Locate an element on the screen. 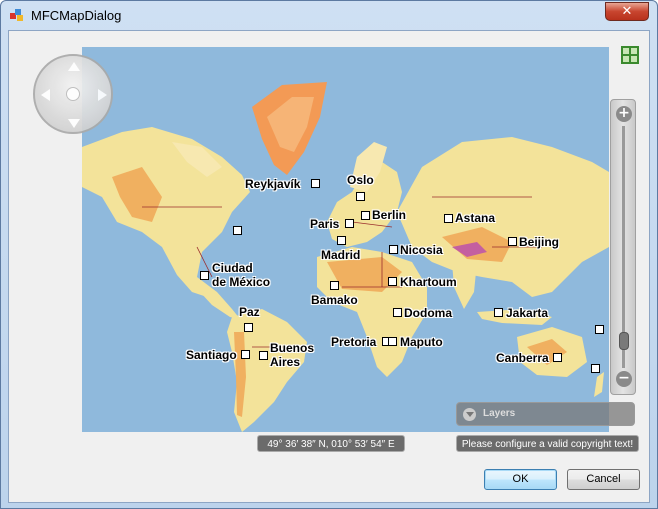 This screenshot has width=658, height=509. city-label-oslo: Oslo is located at coordinates (360, 180).